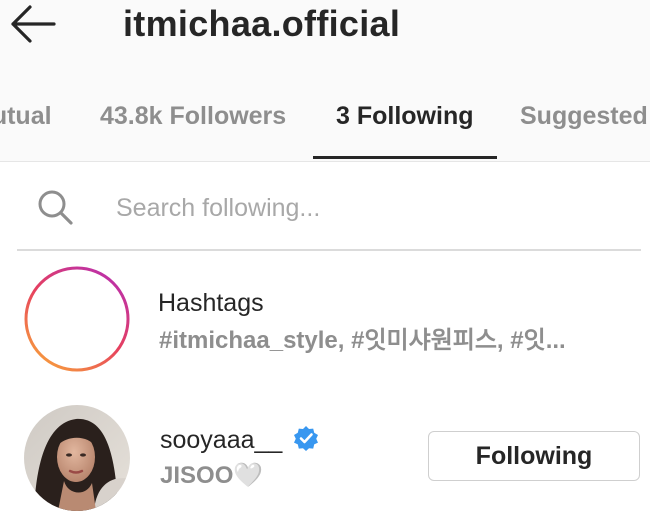 This screenshot has height=520, width=650. I want to click on tab-followers: 43.8k Followers, so click(193, 118).